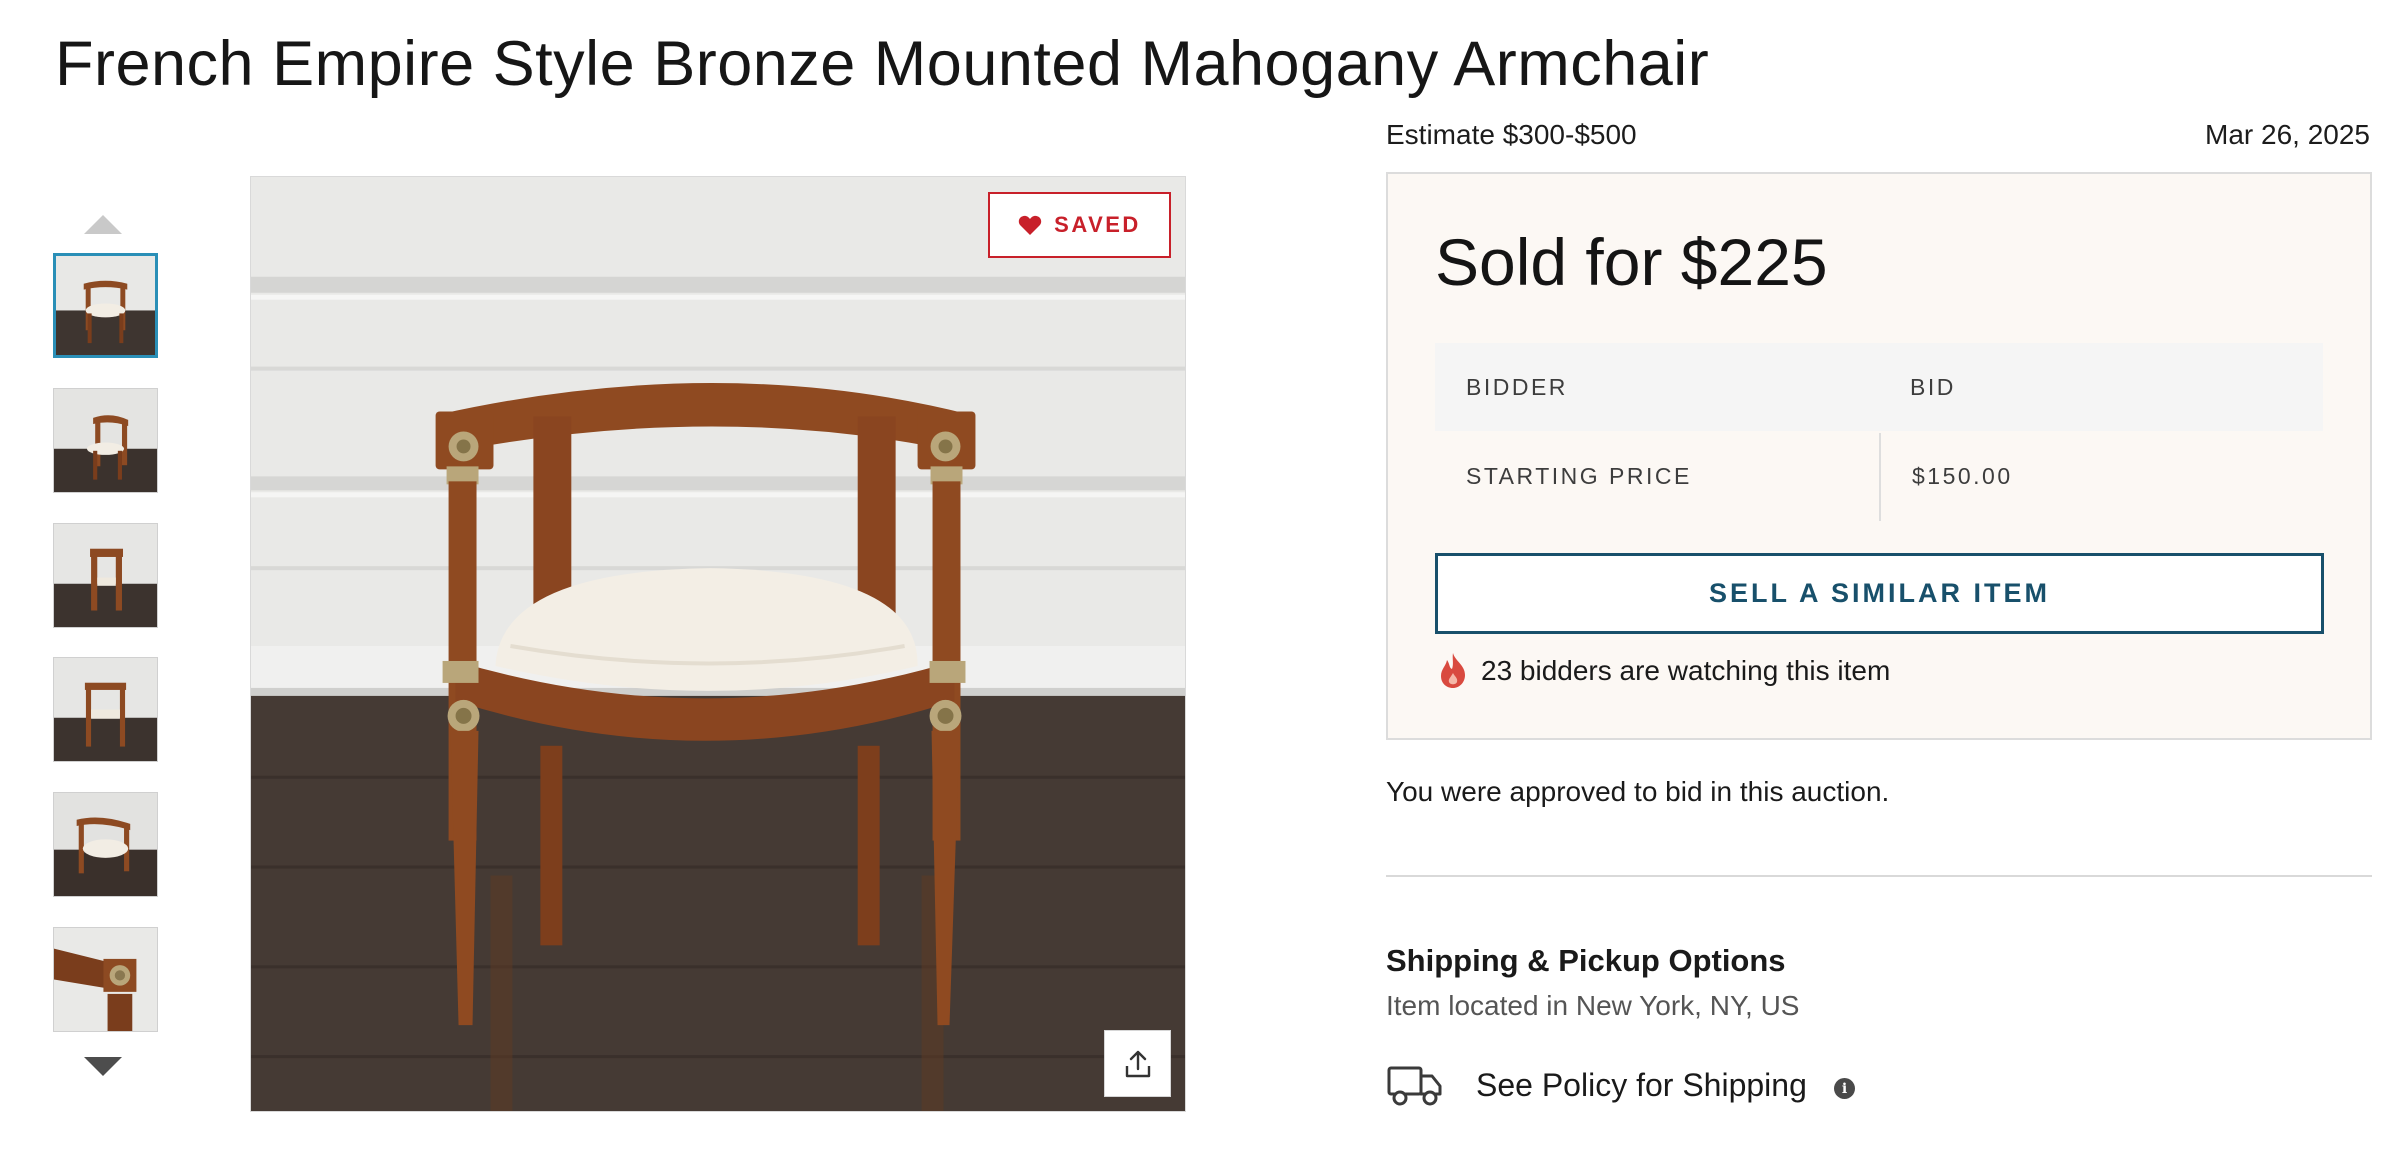 Image resolution: width=2400 pixels, height=1156 pixels. I want to click on info-icon: i, so click(1844, 1088).